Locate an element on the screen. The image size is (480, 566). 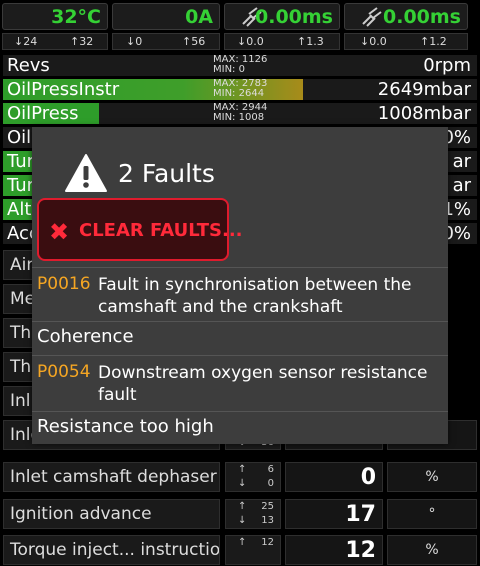
grid-row-1: Inlet camshaft dephaser va ↑ 6 ↓ 0 0 % is located at coordinates (240, 477).